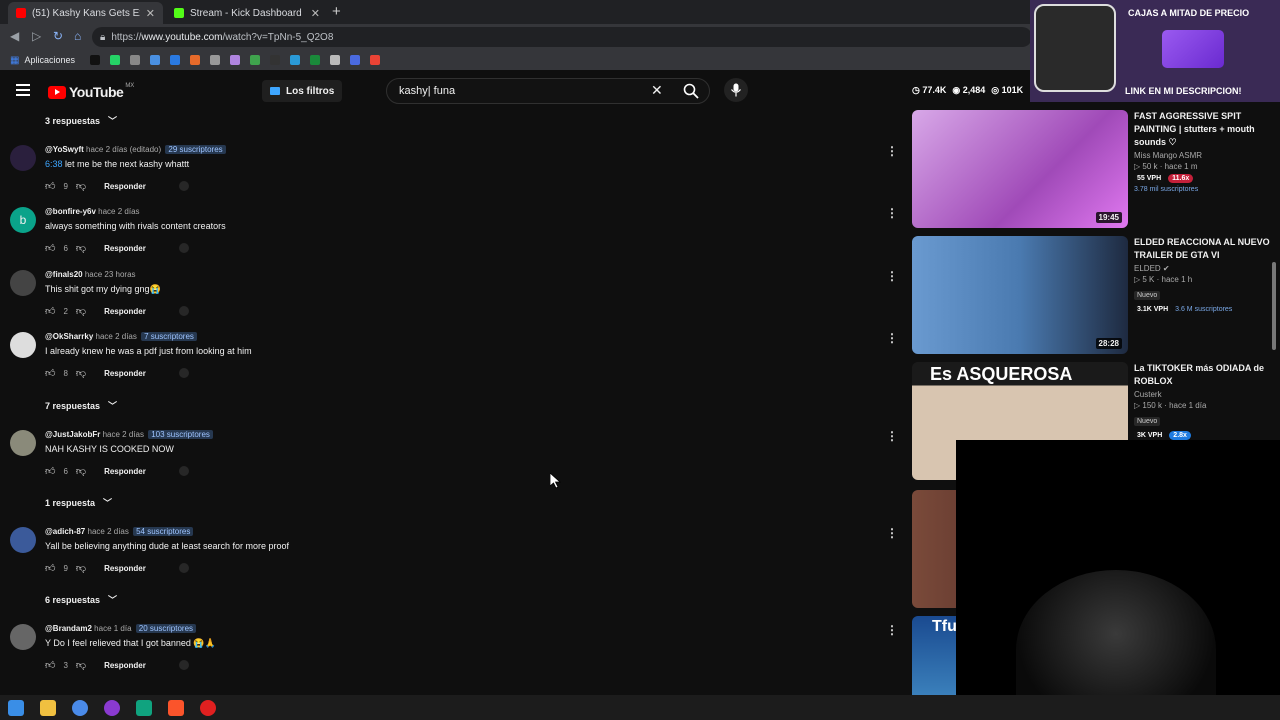 Image resolution: width=1280 pixels, height=720 pixels. Describe the element at coordinates (1204, 155) in the screenshot. I see `channel-name: Miss Mango ASMR` at that location.